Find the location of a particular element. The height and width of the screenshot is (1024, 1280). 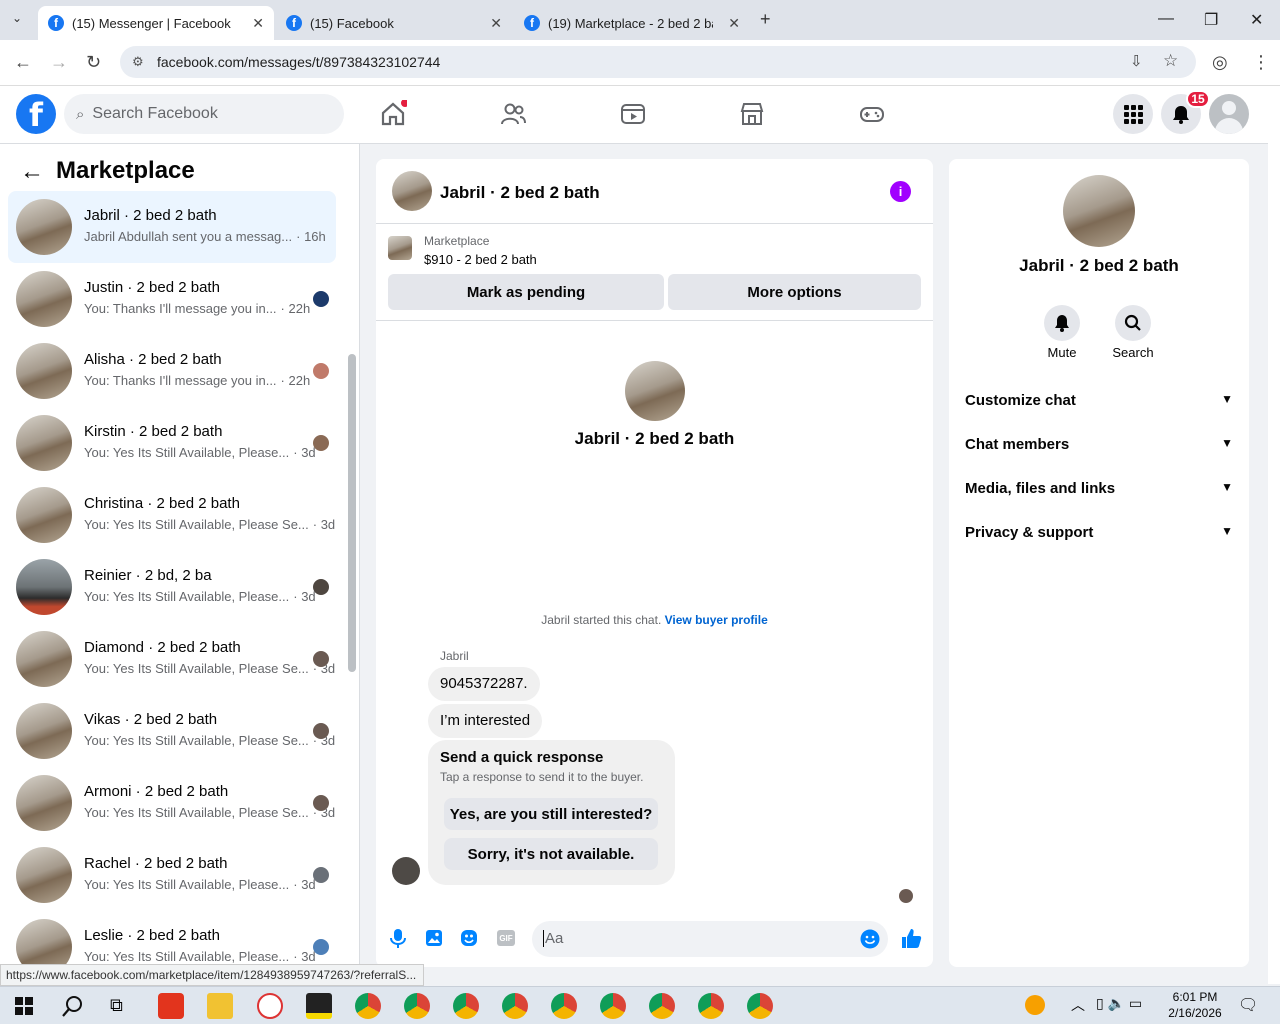

task-view-icon: ⧉ is located at coordinates (116, 1005).